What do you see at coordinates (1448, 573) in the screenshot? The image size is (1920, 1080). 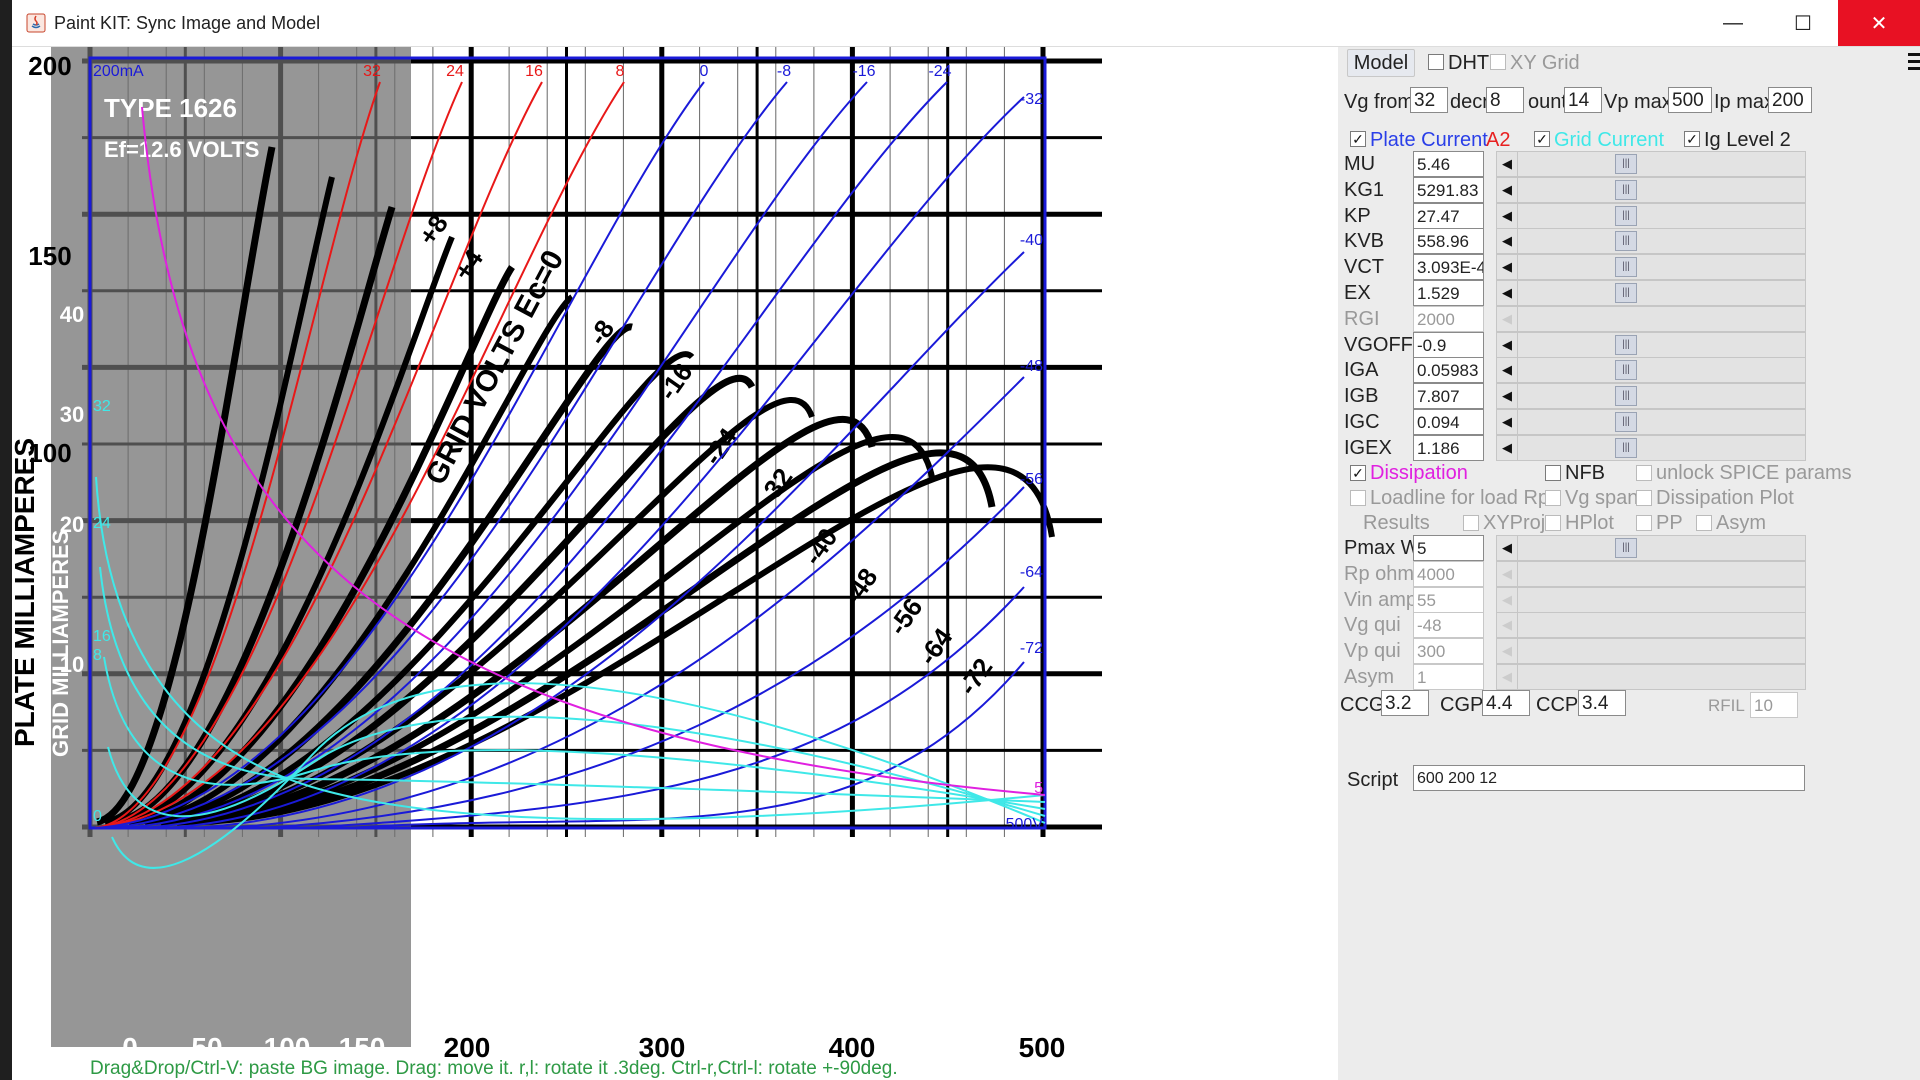 I see `param-rp-ohm-input: 4000` at bounding box center [1448, 573].